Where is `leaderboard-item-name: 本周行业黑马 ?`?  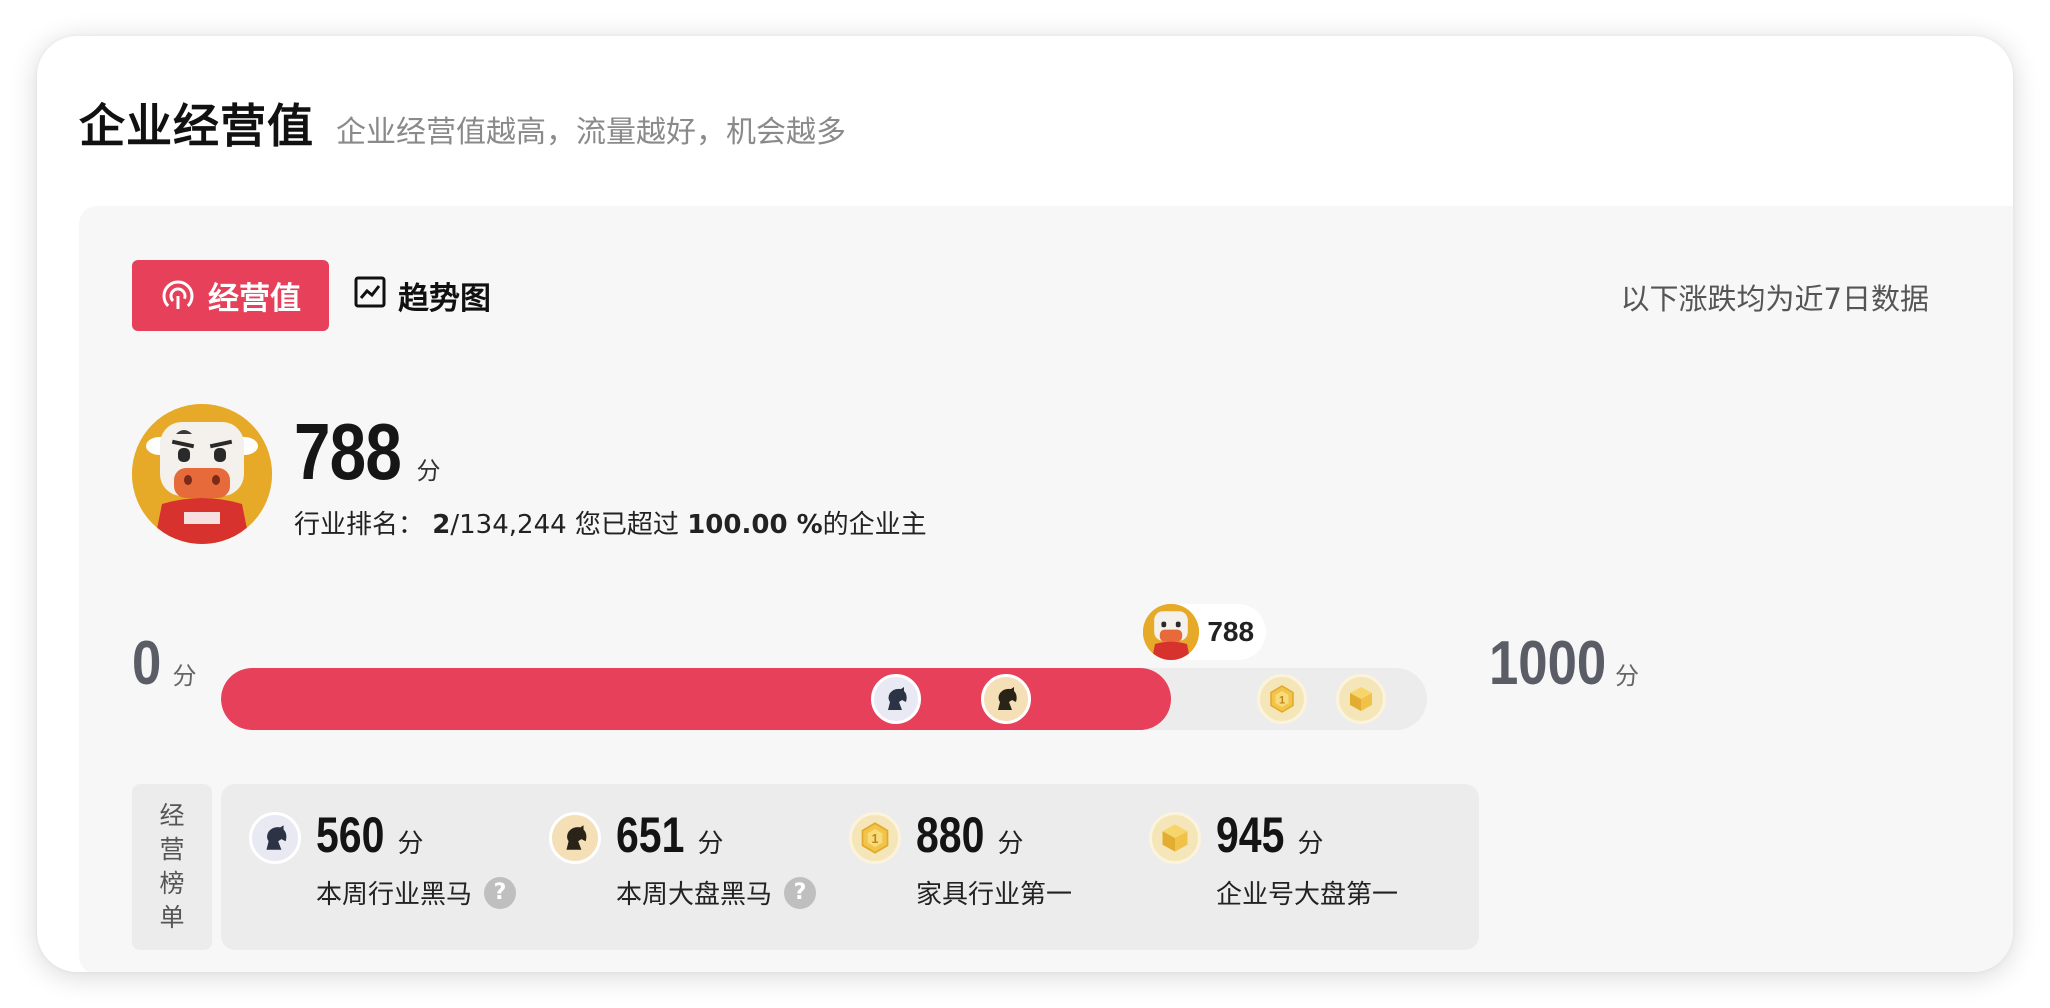 leaderboard-item-name: 本周行业黑马 ? is located at coordinates (416, 892).